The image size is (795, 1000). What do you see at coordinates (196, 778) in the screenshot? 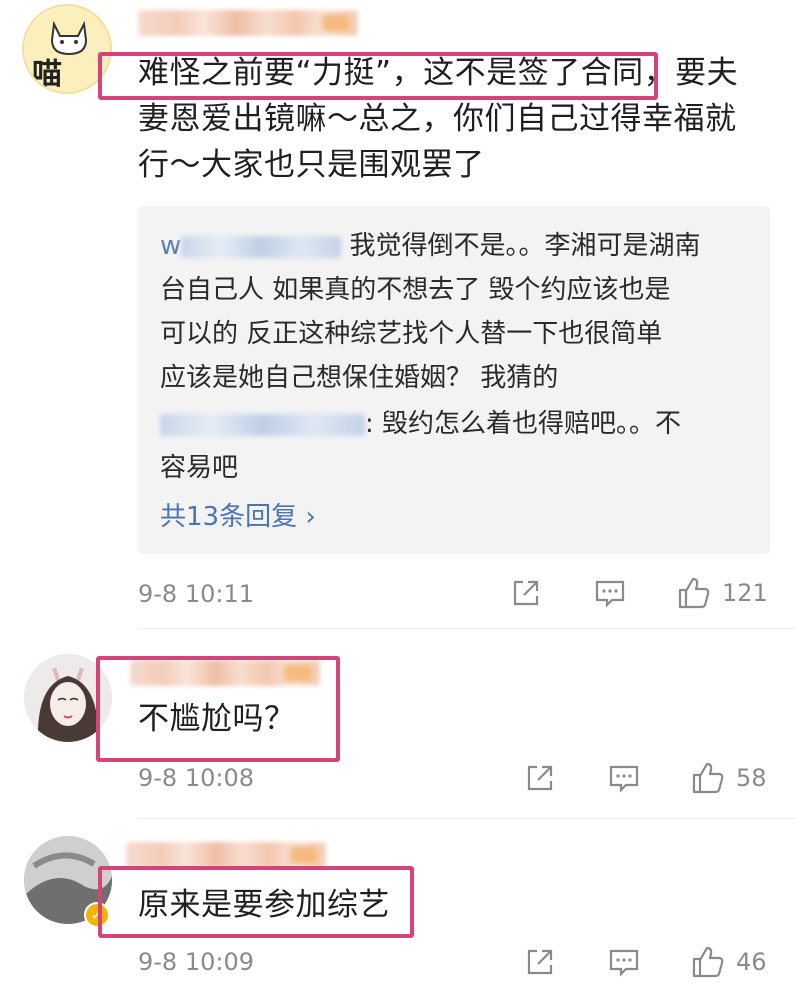
I see `comment-time: 9-8 10:08` at bounding box center [196, 778].